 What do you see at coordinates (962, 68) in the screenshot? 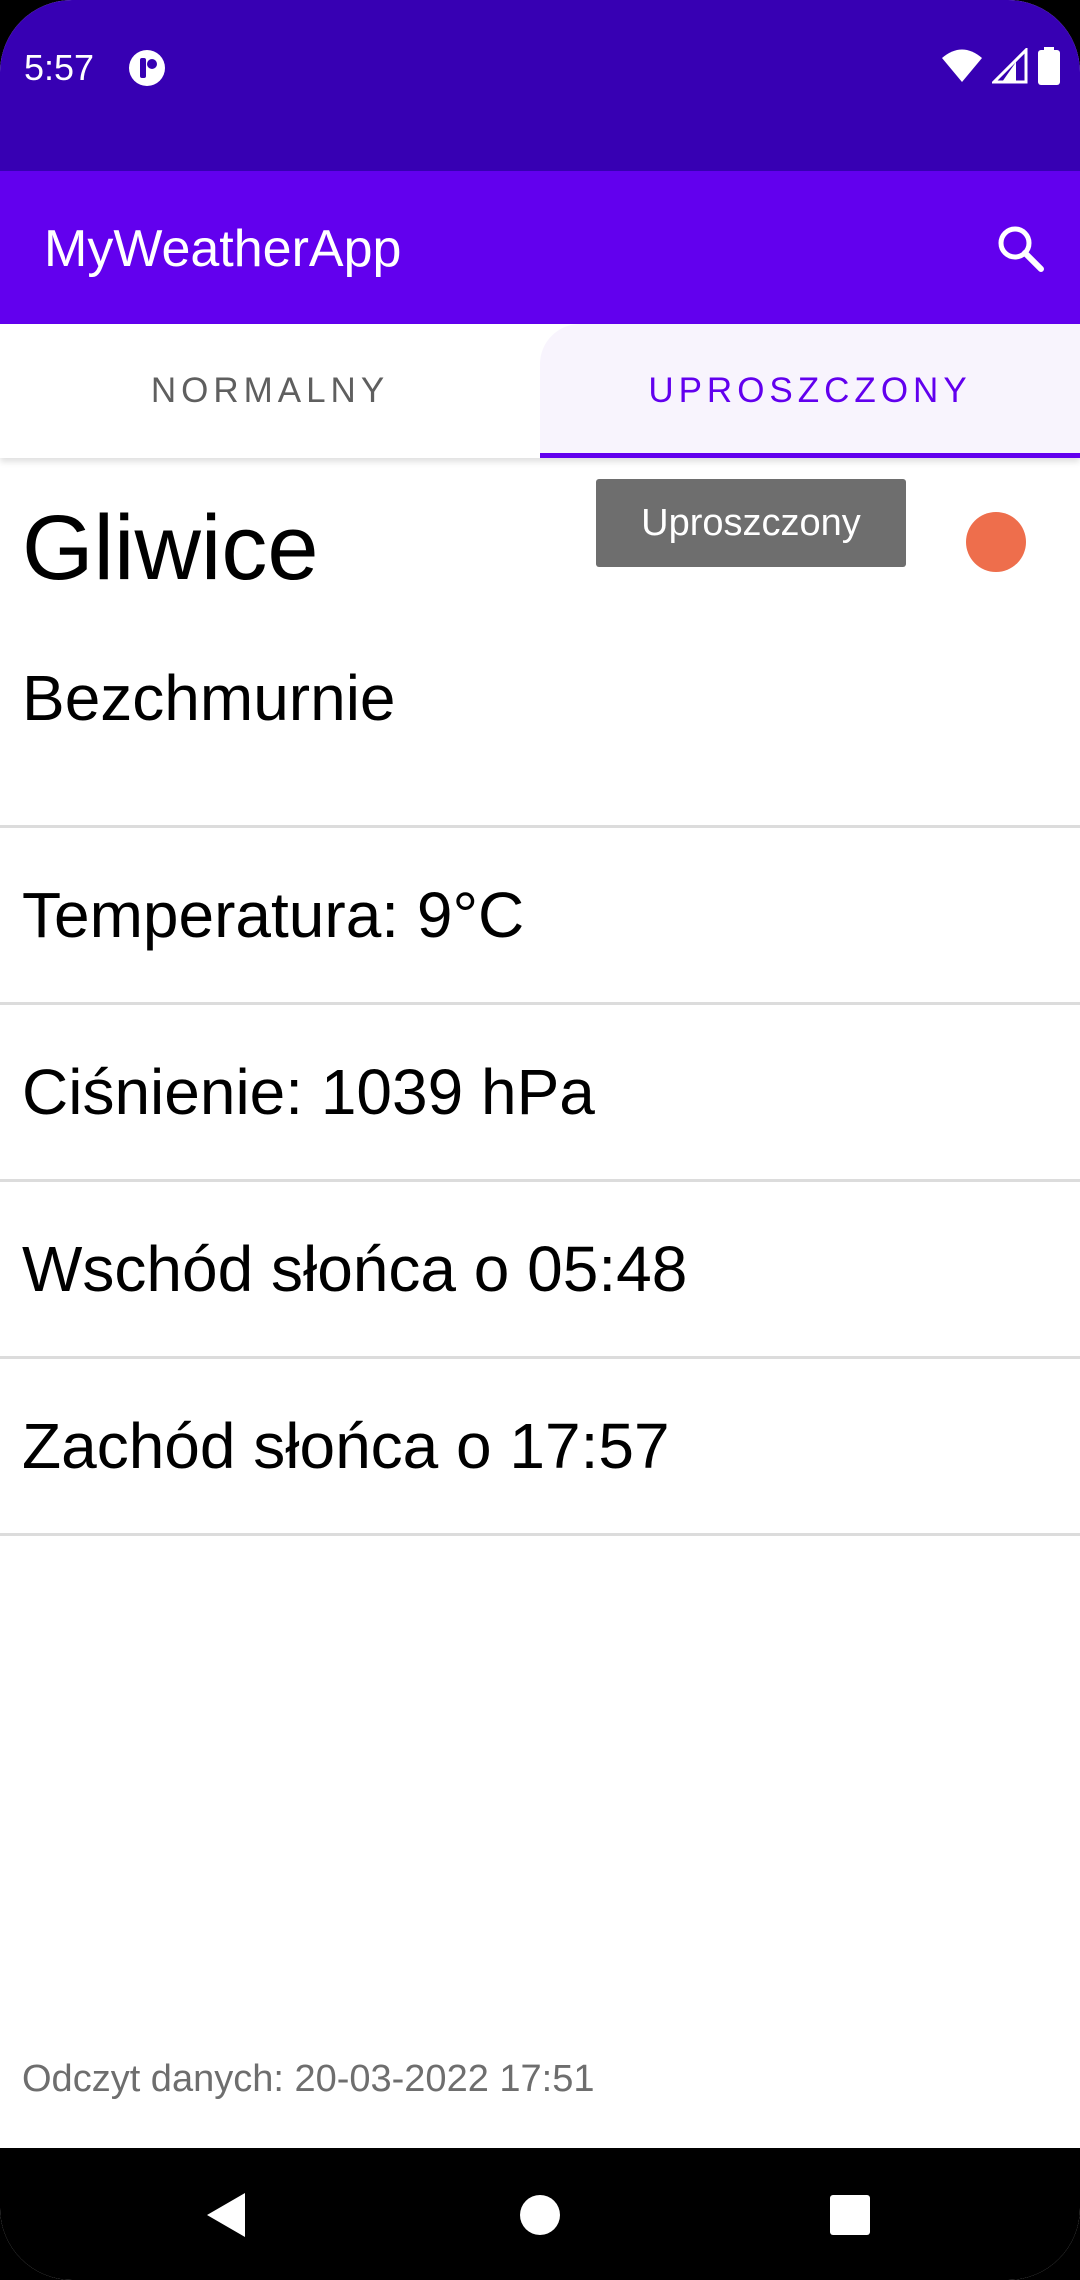
I see `wifi-icon` at bounding box center [962, 68].